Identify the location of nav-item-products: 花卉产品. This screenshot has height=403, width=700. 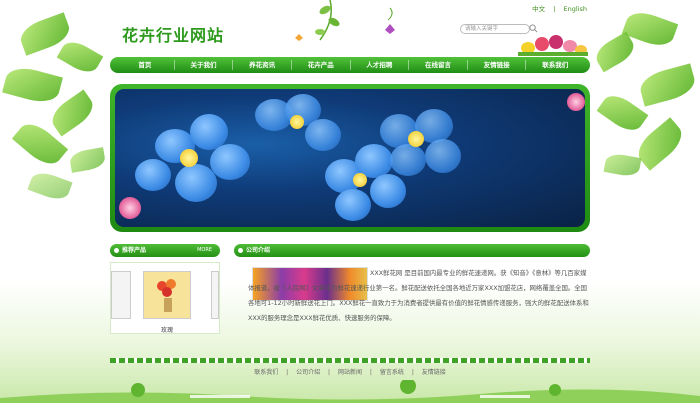
(321, 65).